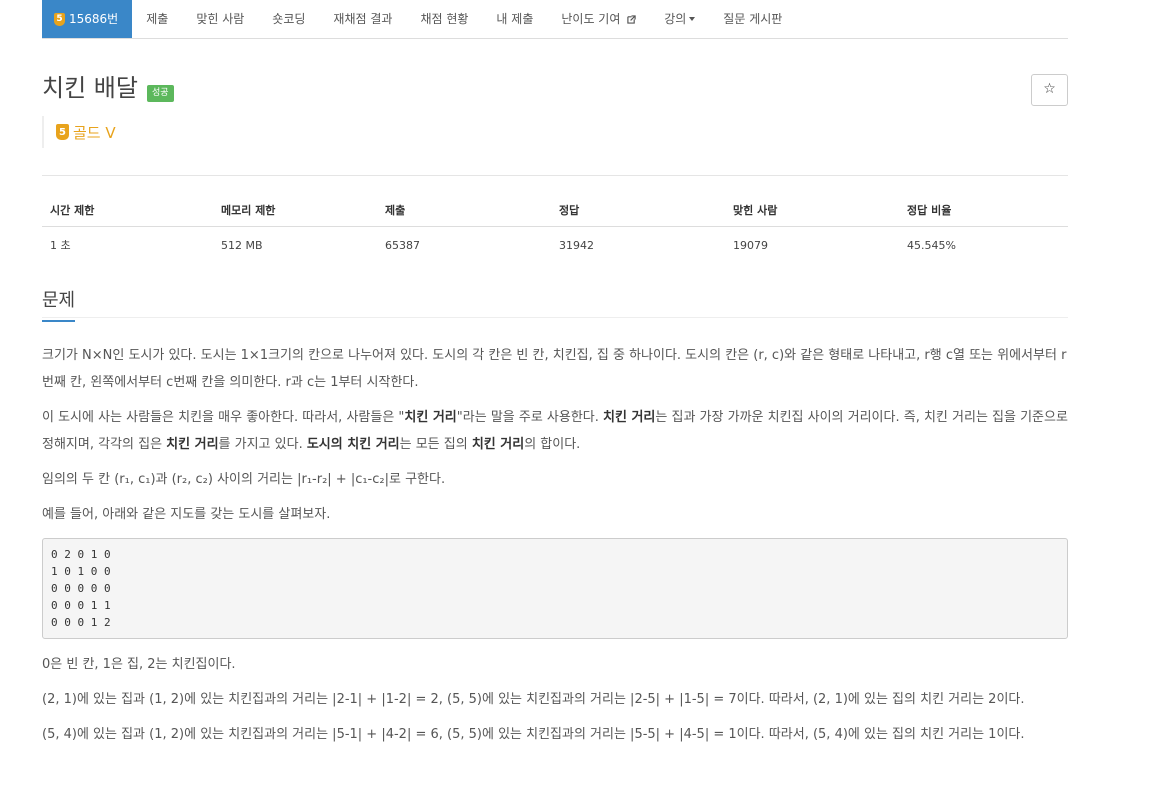 The height and width of the screenshot is (810, 1161). What do you see at coordinates (552, 444) in the screenshot?
I see `text: 의 합이다.` at bounding box center [552, 444].